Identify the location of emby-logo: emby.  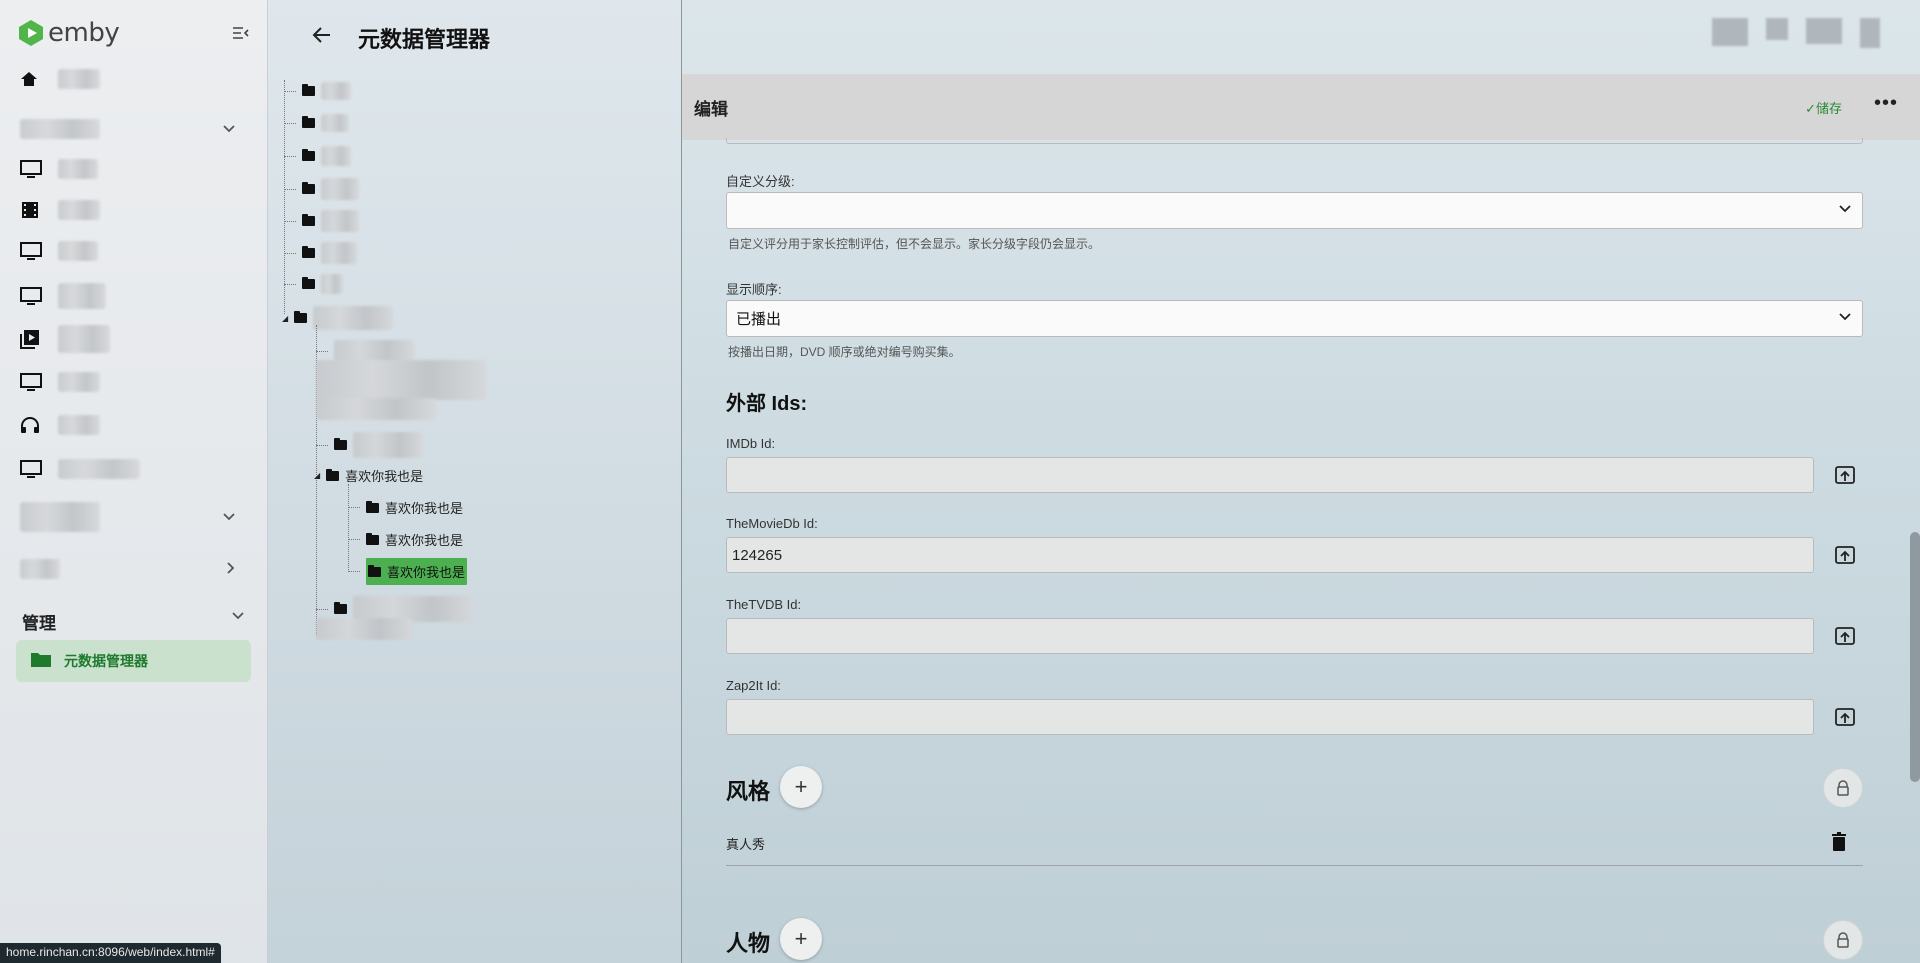
(69, 33).